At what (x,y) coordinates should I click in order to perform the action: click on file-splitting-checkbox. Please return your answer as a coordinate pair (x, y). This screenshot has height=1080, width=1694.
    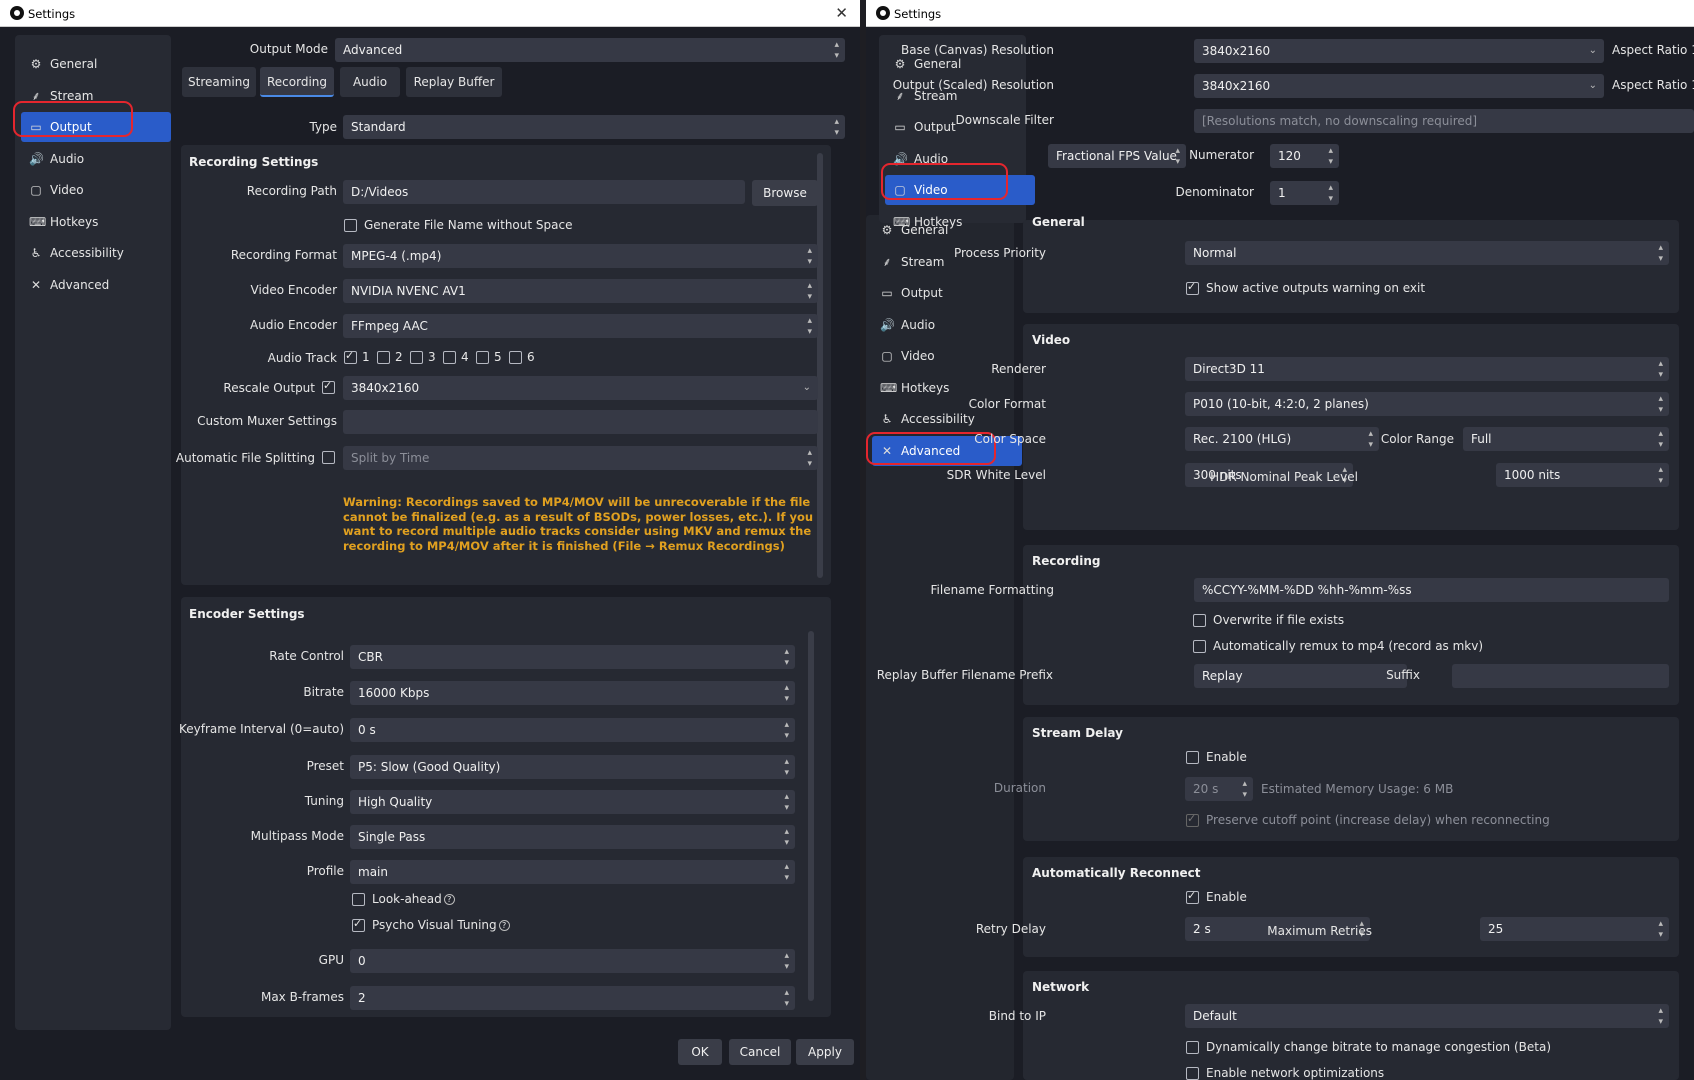
    Looking at the image, I should click on (328, 457).